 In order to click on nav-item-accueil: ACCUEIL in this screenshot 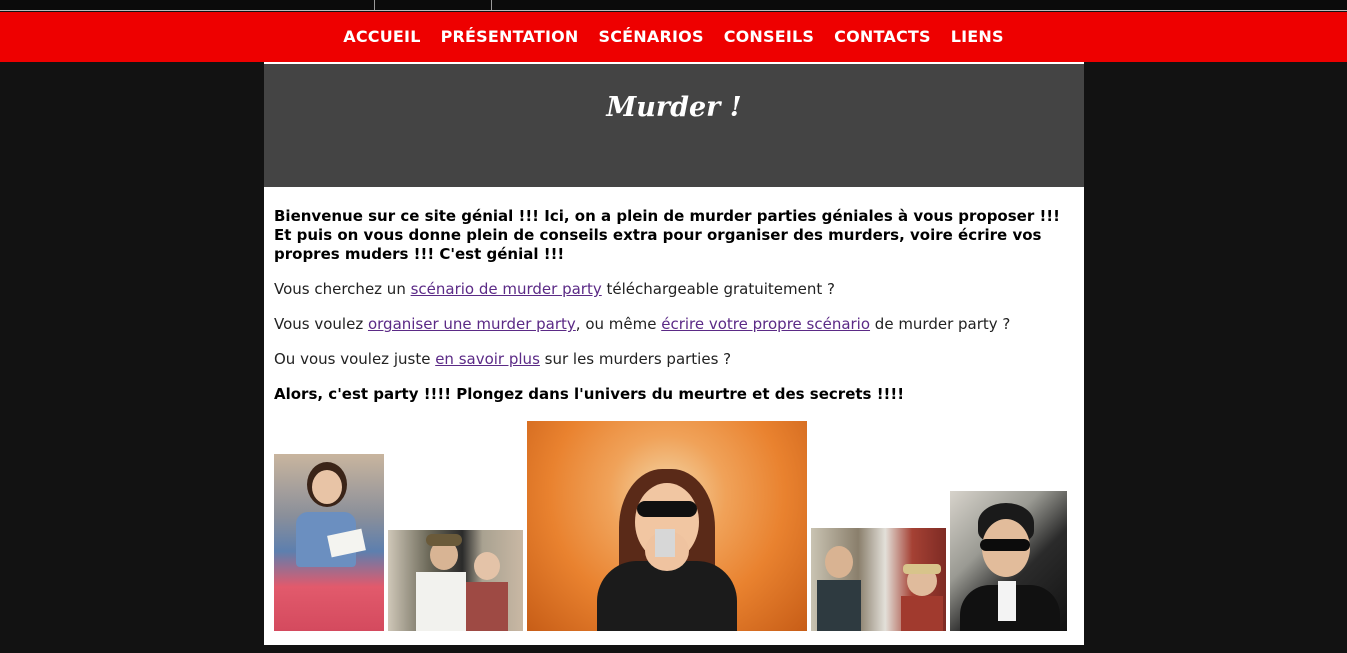, I will do `click(381, 37)`.